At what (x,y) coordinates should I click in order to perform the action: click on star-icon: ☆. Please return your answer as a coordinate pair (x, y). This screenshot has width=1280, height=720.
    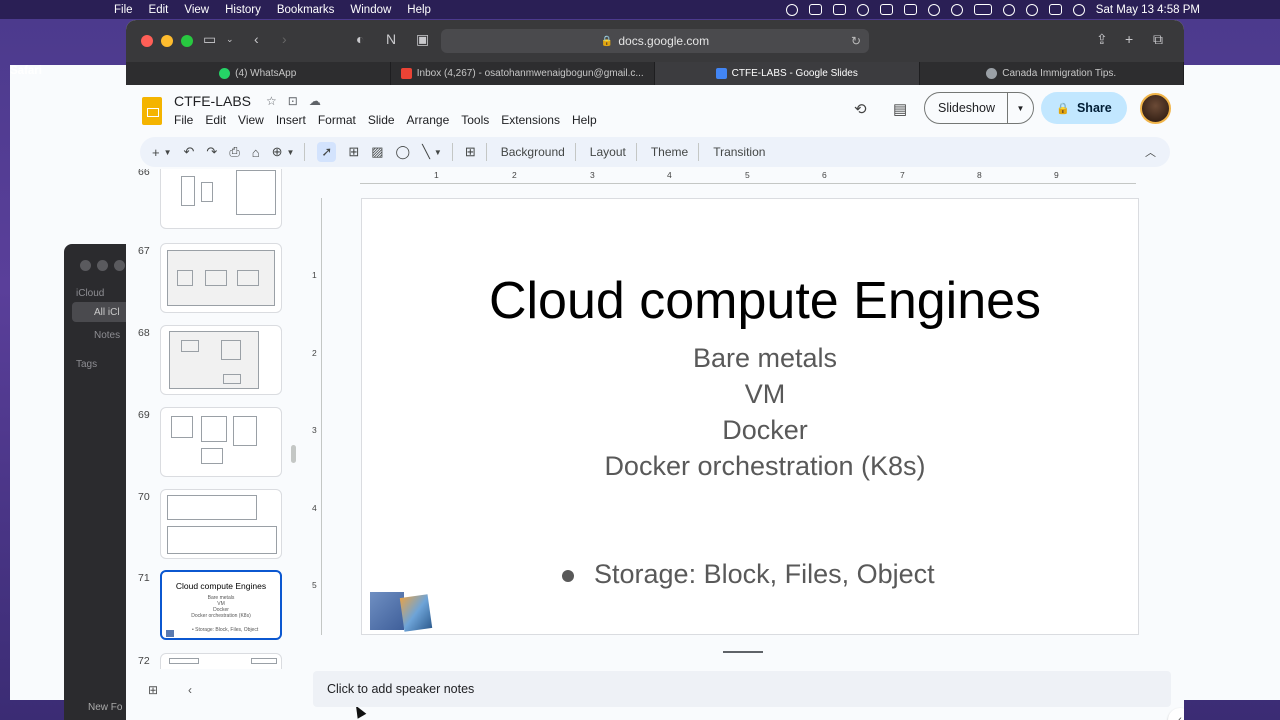
    Looking at the image, I should click on (271, 101).